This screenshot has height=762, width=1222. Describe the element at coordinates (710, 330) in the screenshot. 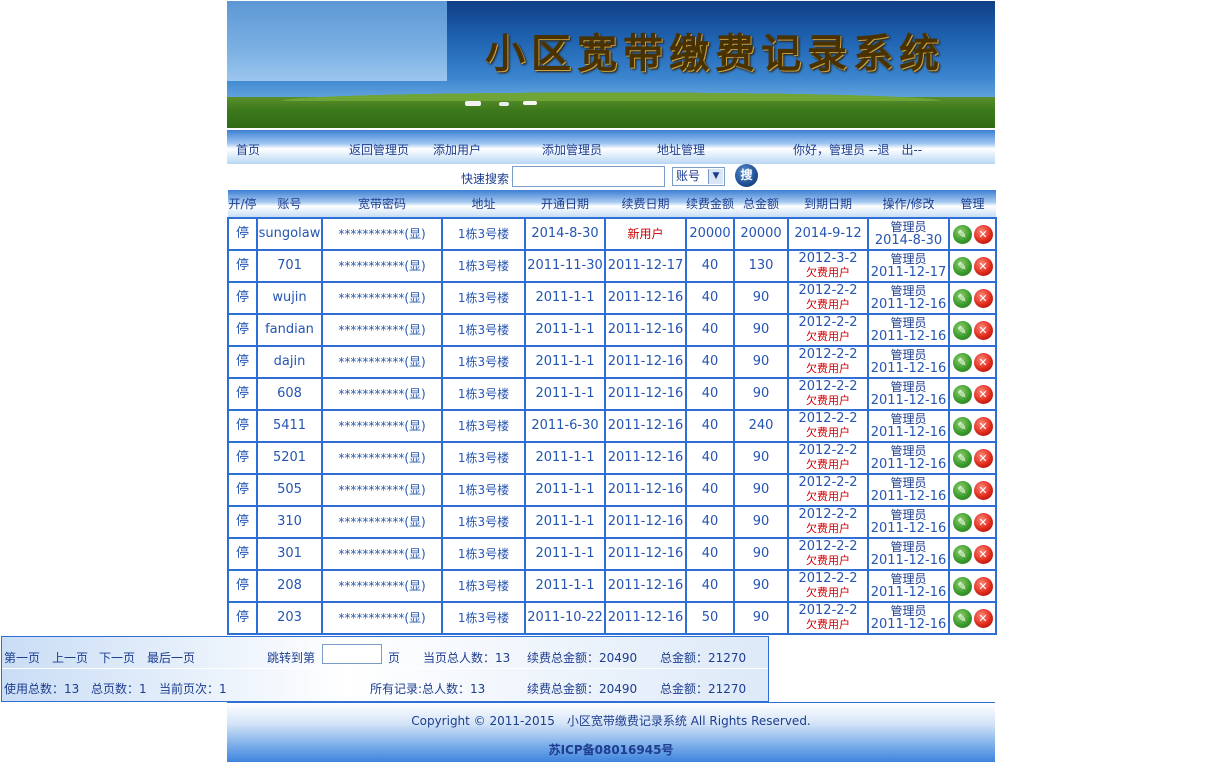

I see `renew-amount-cell: 40` at that location.